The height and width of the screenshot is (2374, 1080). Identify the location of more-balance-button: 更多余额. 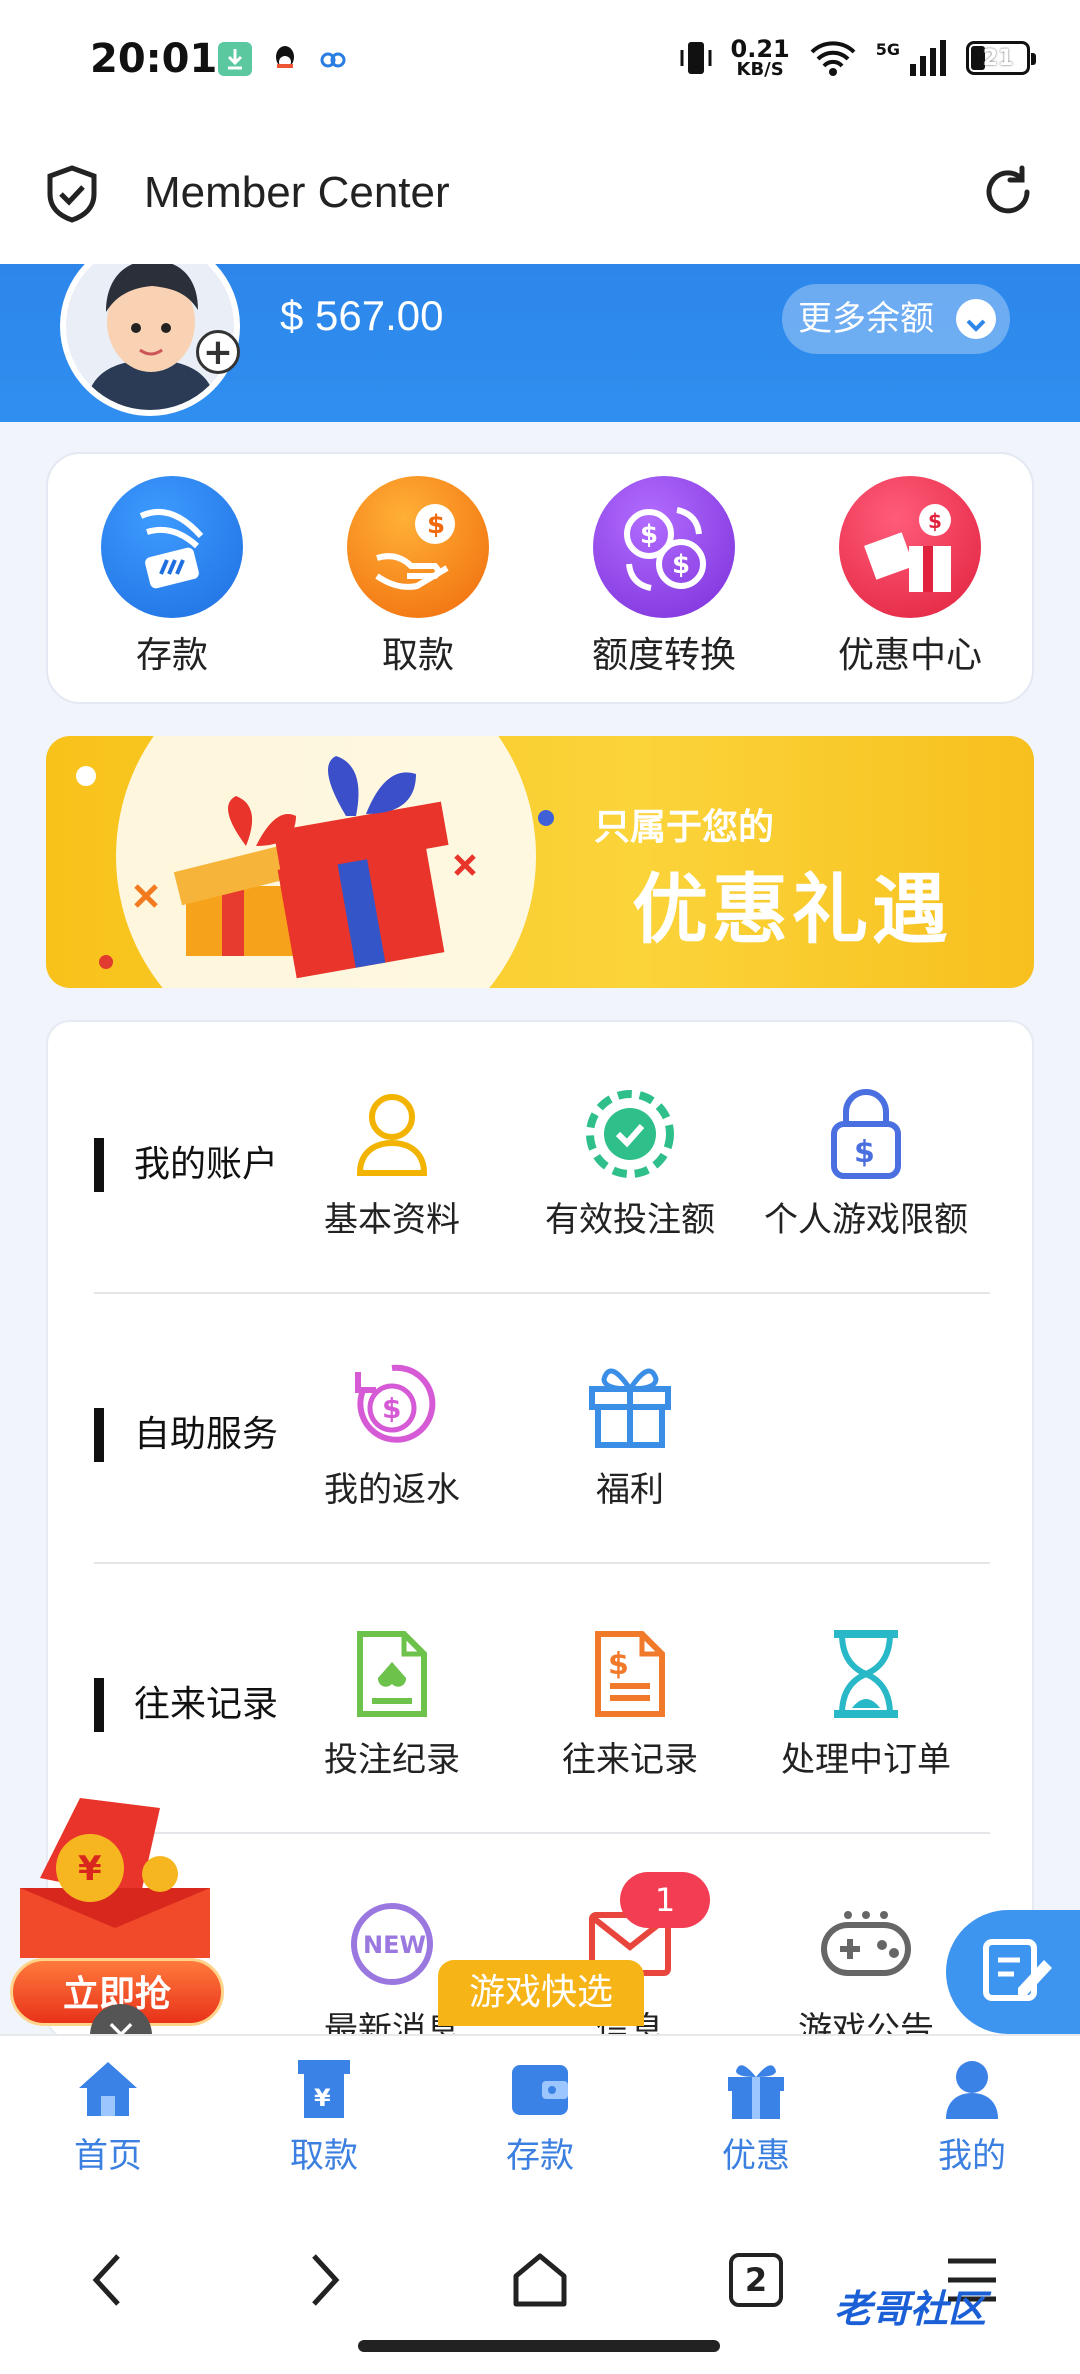
(896, 319).